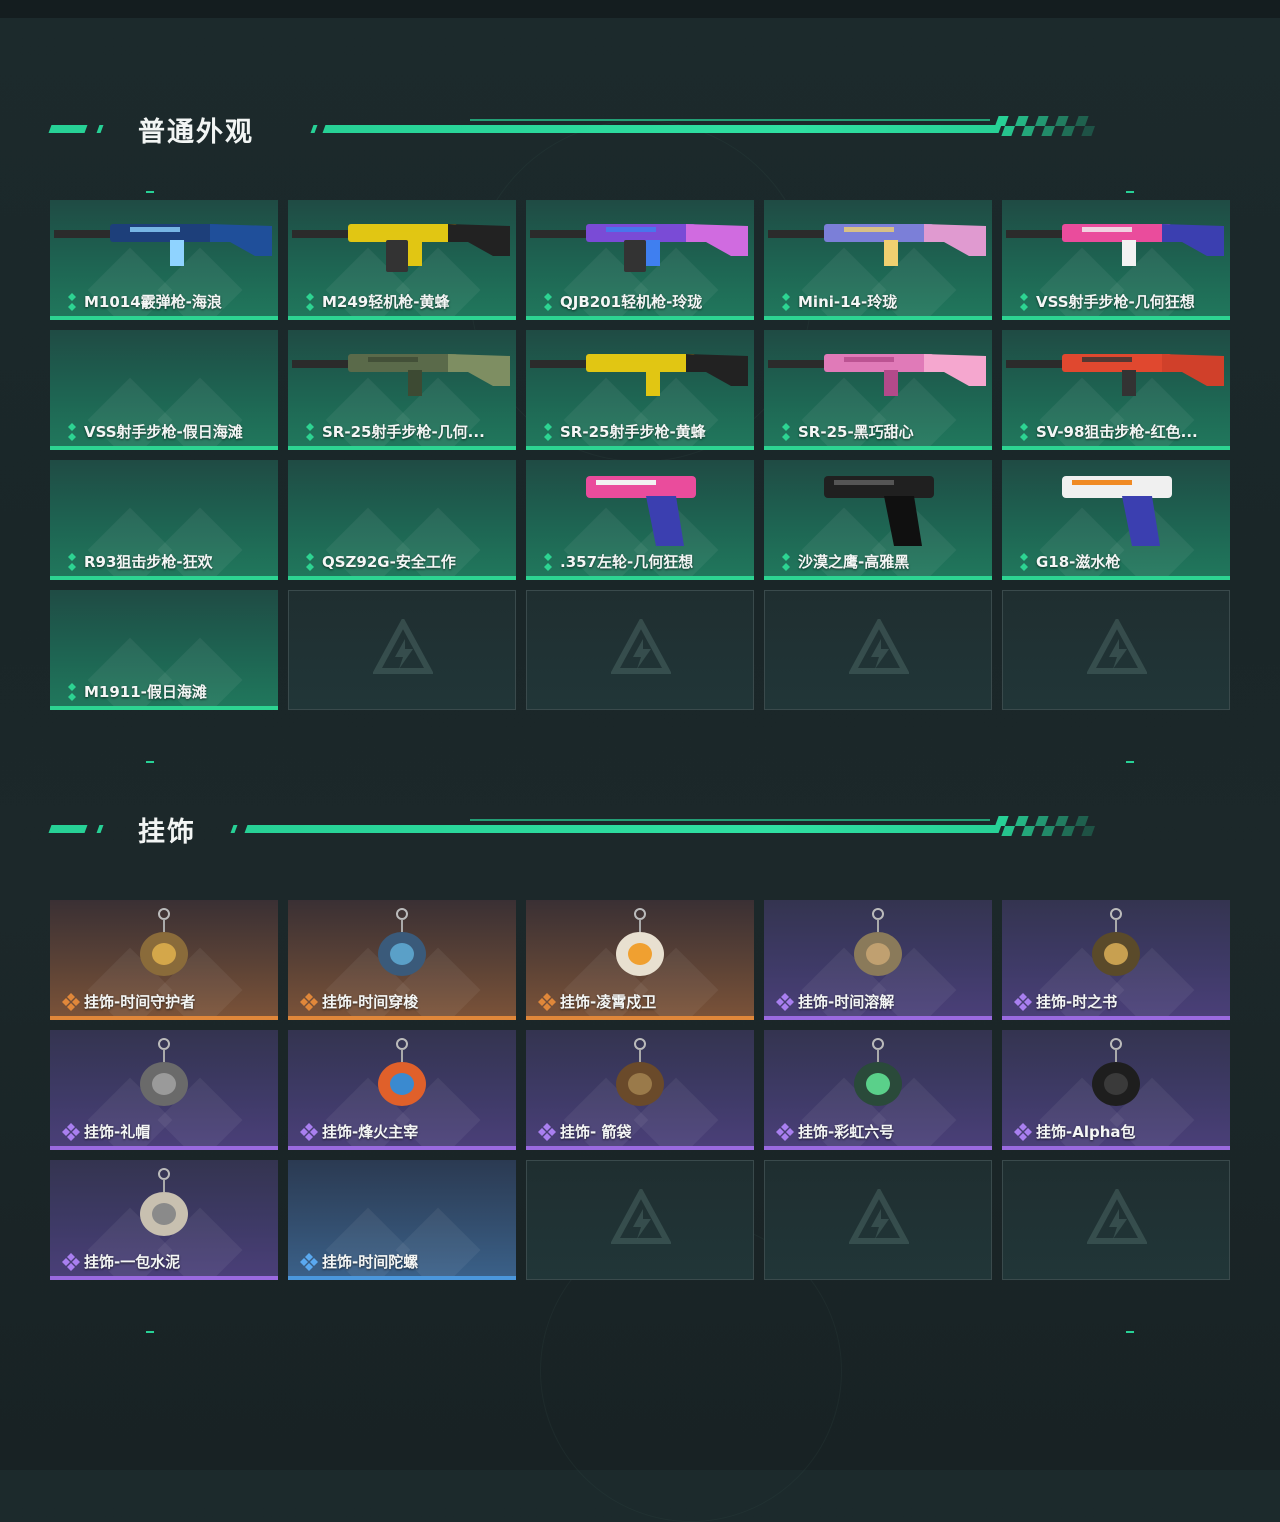  Describe the element at coordinates (878, 260) in the screenshot. I see `skin-card: Mini-14-玲珑` at that location.